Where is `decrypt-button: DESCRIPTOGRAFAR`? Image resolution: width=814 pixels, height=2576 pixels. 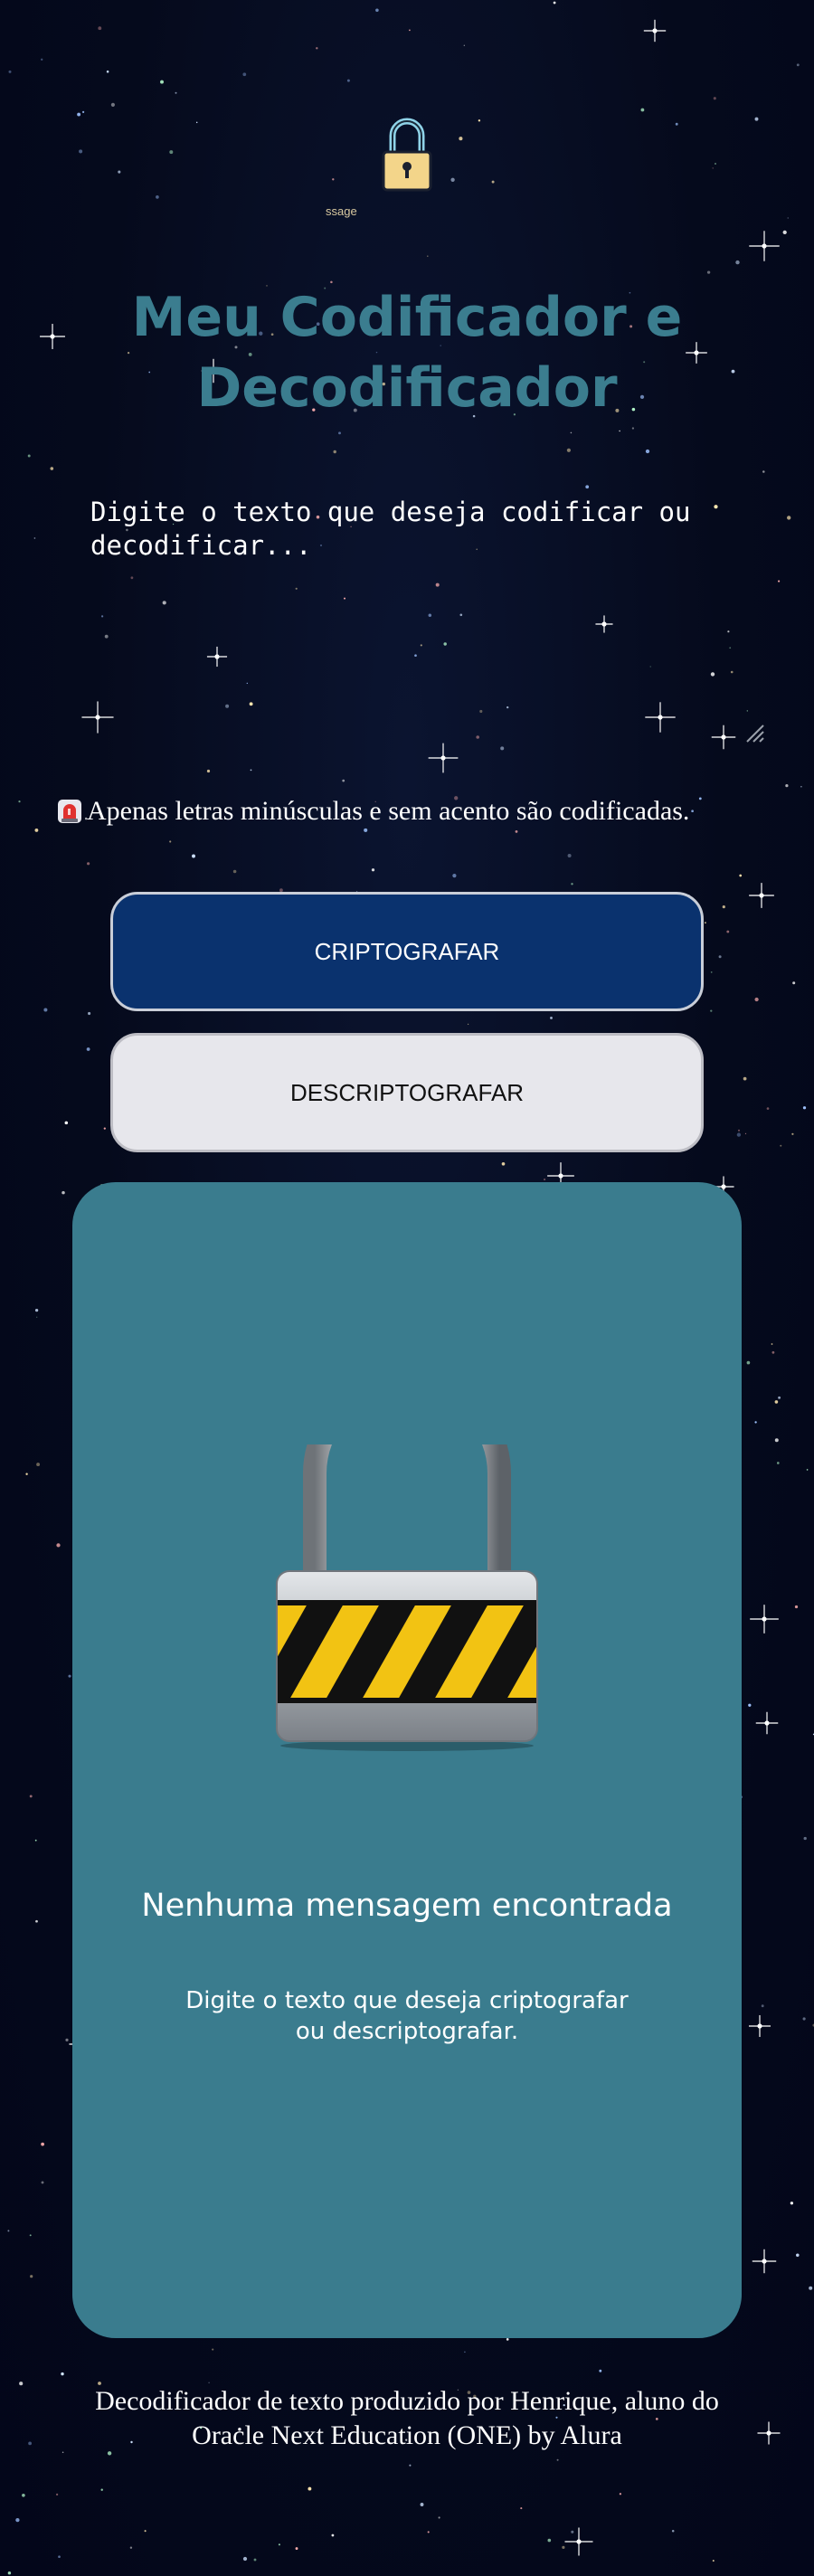 decrypt-button: DESCRIPTOGRAFAR is located at coordinates (407, 1092).